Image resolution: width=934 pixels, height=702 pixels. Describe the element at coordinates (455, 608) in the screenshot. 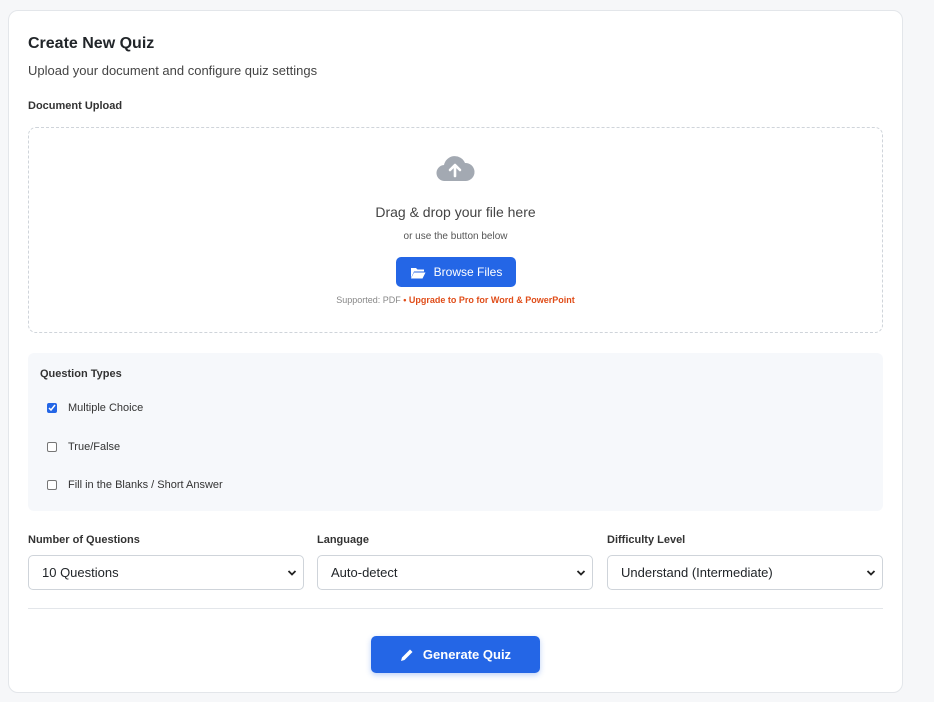

I see `divider` at that location.